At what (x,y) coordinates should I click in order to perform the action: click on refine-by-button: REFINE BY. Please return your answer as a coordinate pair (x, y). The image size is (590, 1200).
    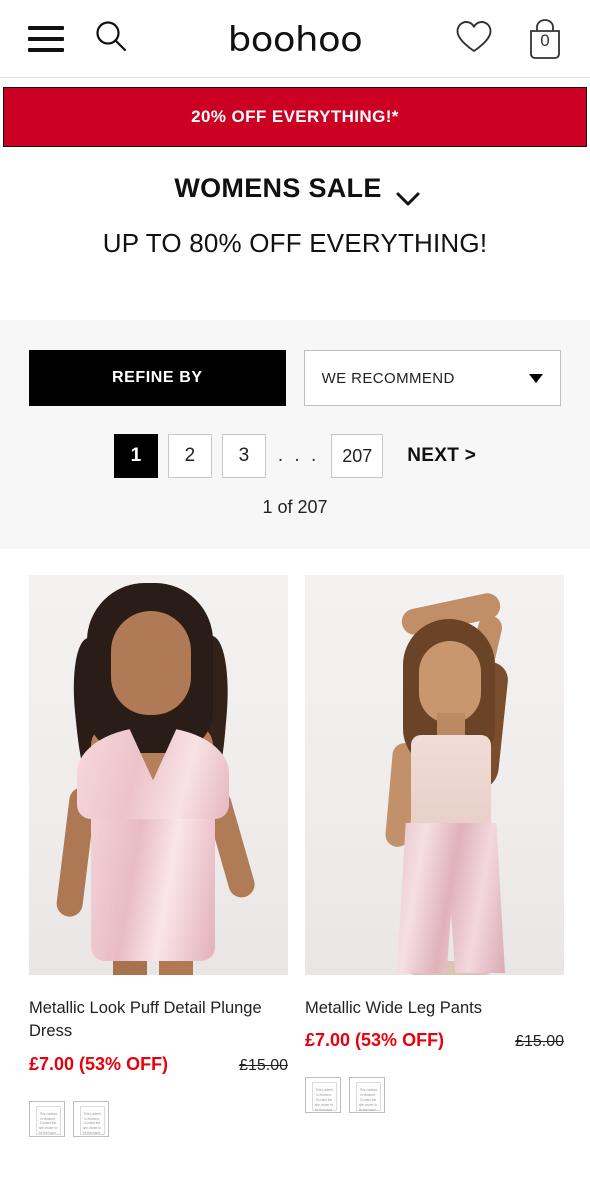
    Looking at the image, I should click on (157, 378).